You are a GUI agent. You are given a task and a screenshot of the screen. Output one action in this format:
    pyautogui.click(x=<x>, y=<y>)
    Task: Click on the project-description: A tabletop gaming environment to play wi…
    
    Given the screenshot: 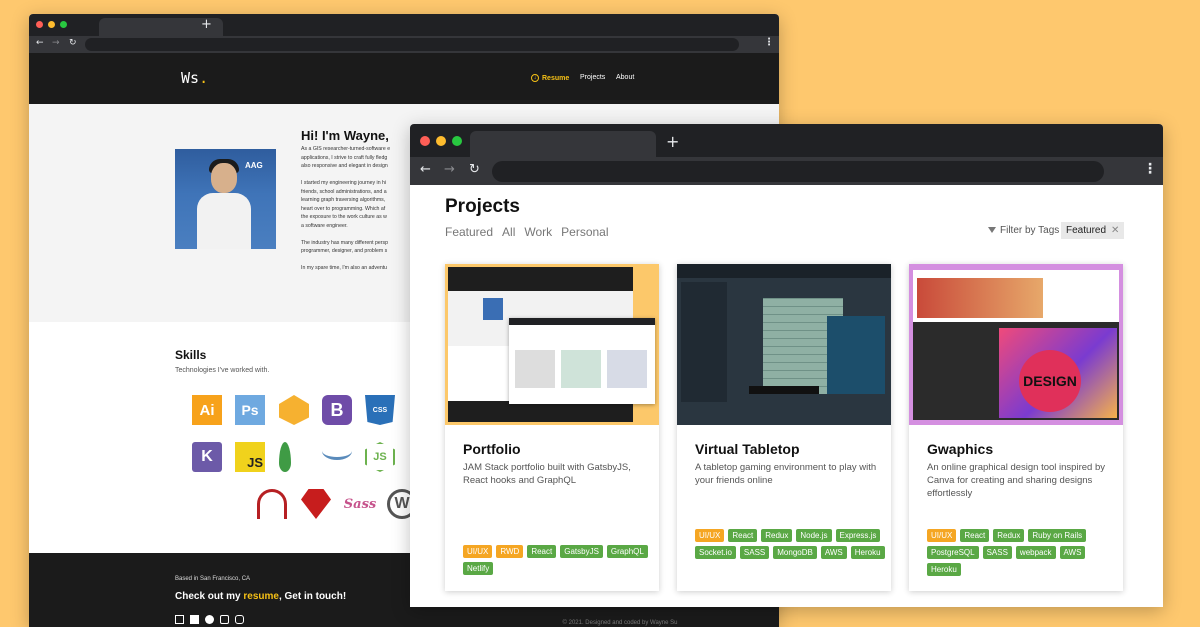 What is the action you would take?
    pyautogui.click(x=786, y=474)
    